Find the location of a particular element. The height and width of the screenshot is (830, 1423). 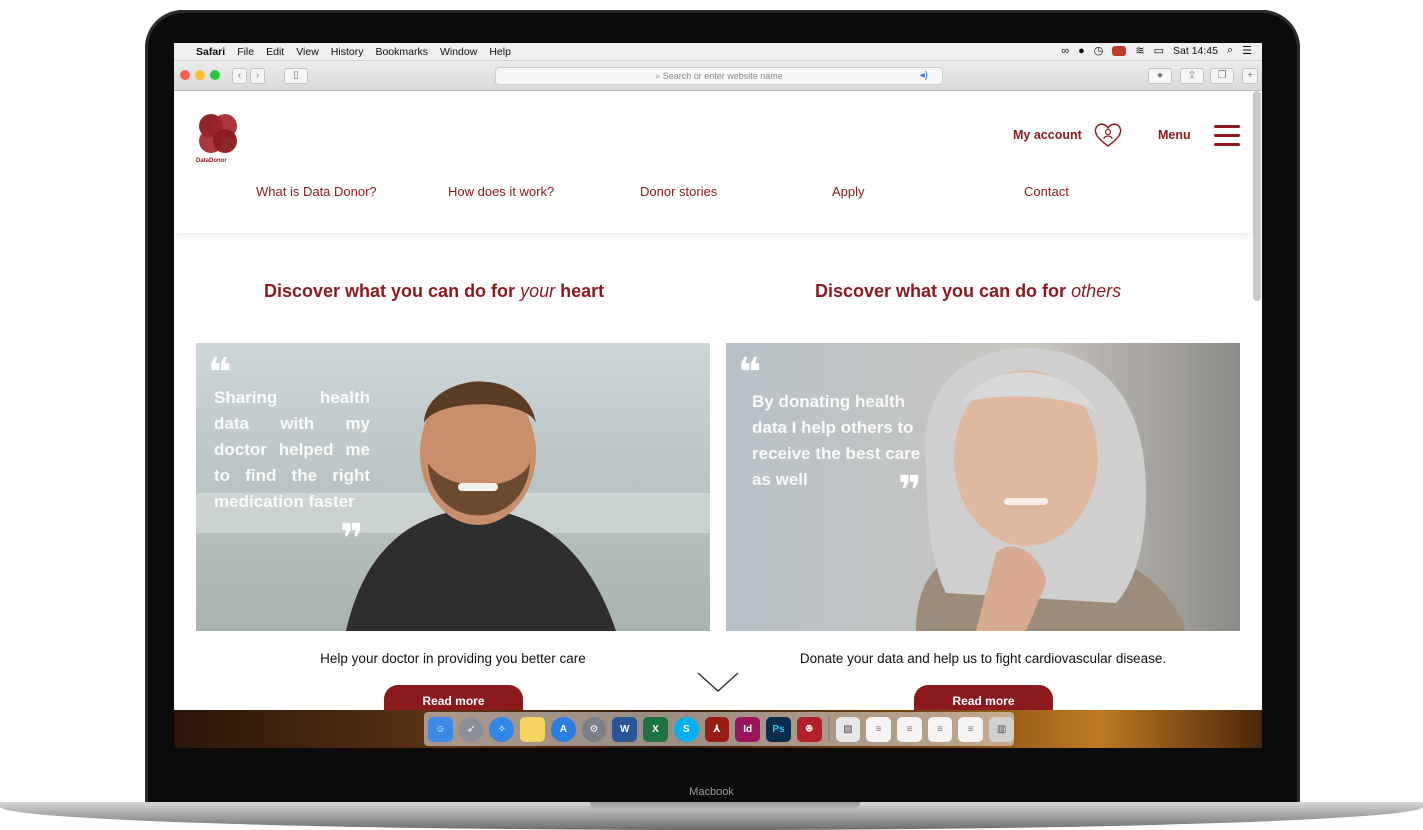

menu-history: History is located at coordinates (347, 52).